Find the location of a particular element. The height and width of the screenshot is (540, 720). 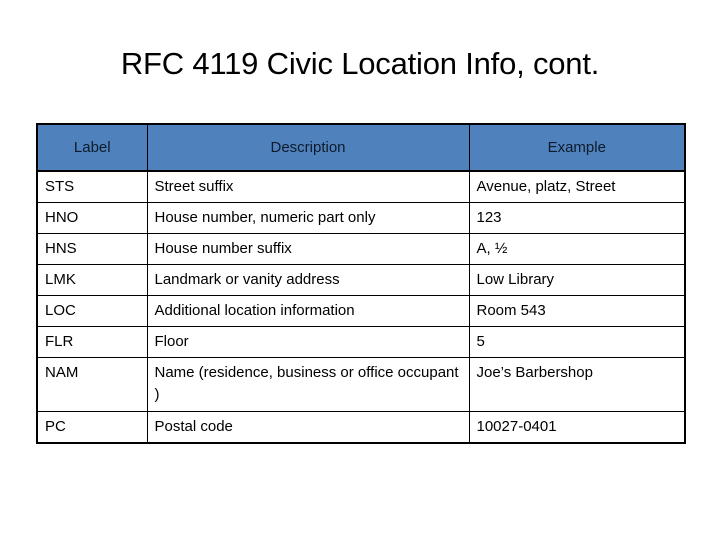

table-header-row: Label Description Example is located at coordinates (361, 147).